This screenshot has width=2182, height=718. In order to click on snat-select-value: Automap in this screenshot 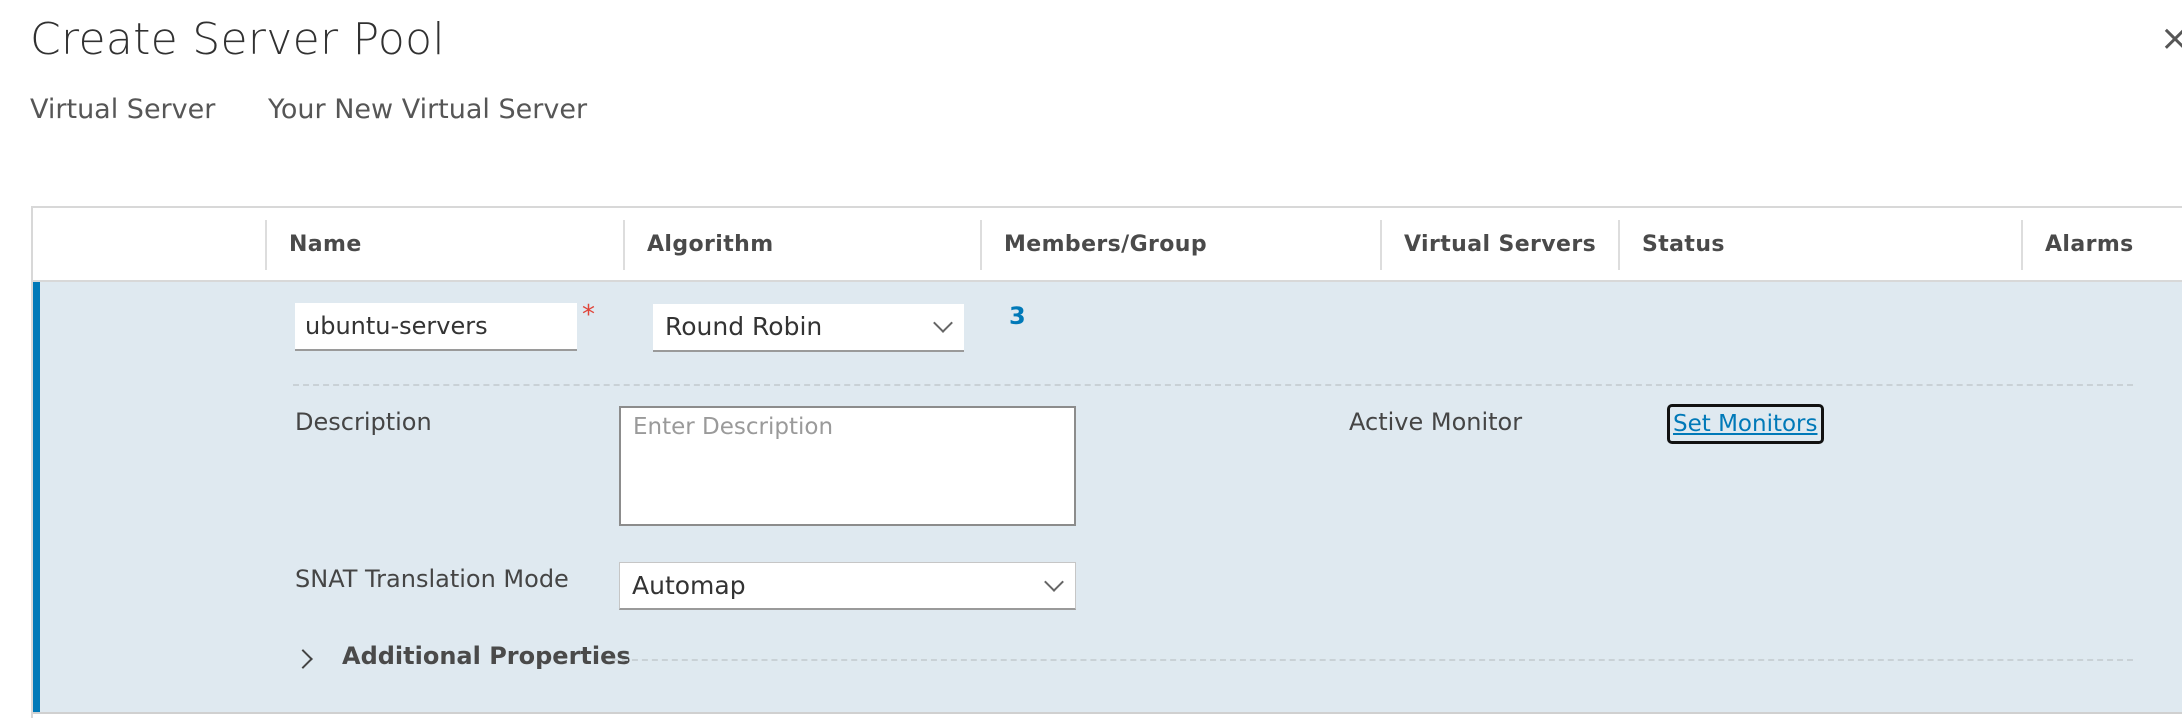, I will do `click(689, 585)`.